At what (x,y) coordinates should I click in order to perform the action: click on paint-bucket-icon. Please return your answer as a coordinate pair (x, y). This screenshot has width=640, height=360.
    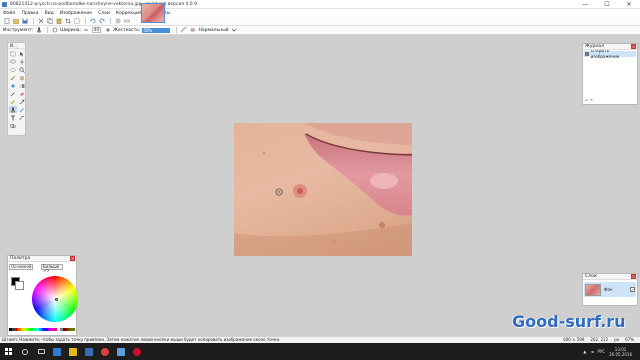
    Looking at the image, I should click on (13, 85).